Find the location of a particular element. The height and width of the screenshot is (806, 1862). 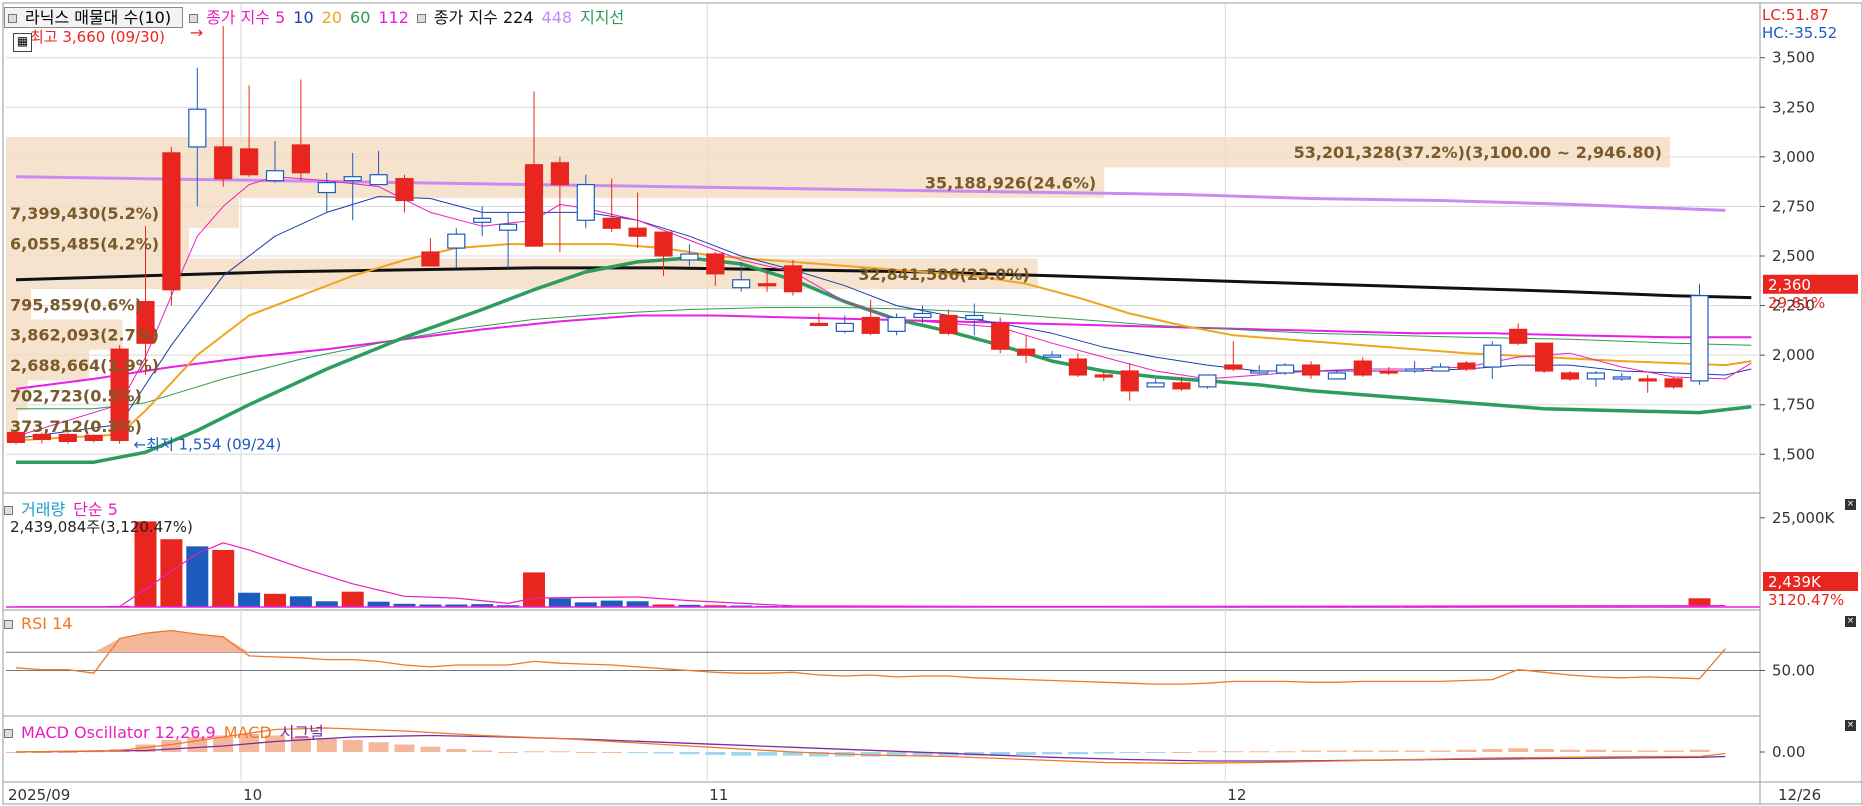

macd-tick-label: 0.00 is located at coordinates (1788, 752).